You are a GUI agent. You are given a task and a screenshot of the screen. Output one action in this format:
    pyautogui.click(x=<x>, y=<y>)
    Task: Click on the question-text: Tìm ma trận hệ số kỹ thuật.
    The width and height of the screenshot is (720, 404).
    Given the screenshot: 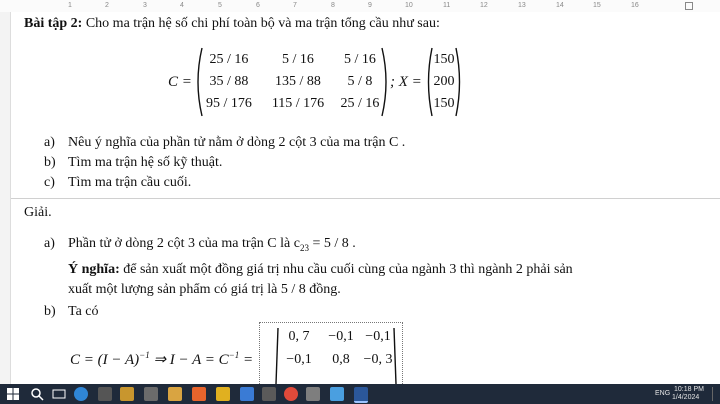 What is the action you would take?
    pyautogui.click(x=145, y=162)
    